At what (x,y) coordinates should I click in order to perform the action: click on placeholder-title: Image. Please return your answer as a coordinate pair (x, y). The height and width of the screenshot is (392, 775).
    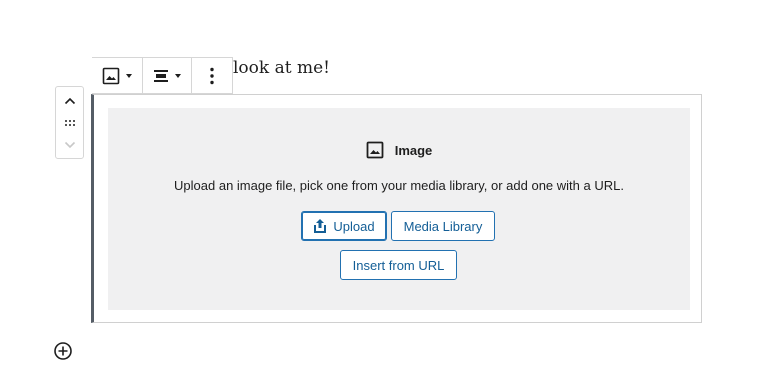
    Looking at the image, I should click on (413, 150).